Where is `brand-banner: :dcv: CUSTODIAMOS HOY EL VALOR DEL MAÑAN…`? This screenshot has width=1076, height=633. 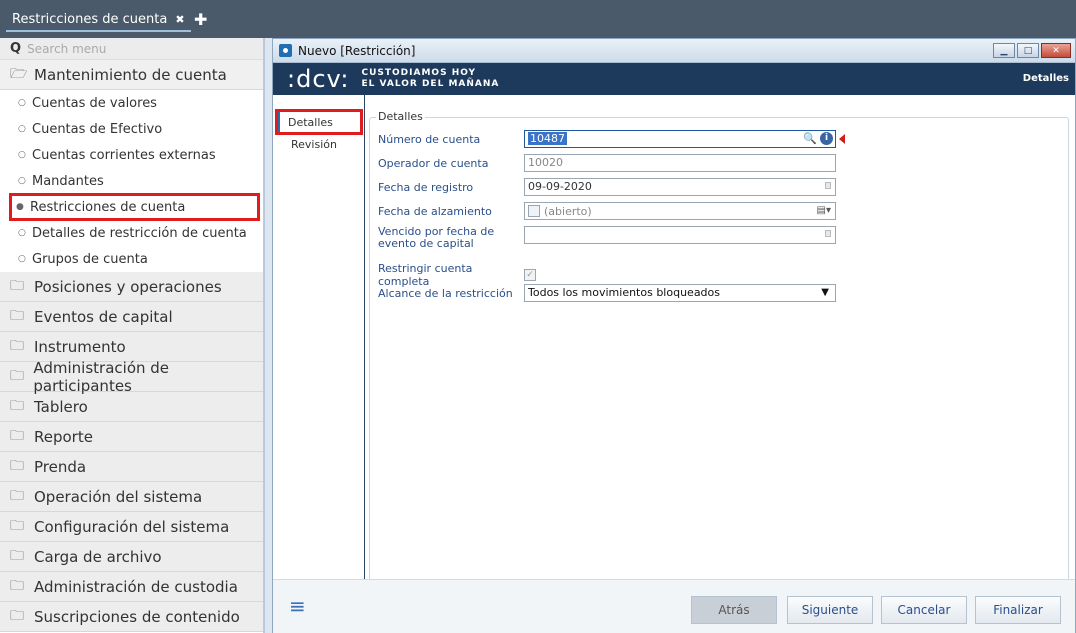
brand-banner: :dcv: CUSTODIAMOS HOY EL VALOR DEL MAÑAN… is located at coordinates (674, 79).